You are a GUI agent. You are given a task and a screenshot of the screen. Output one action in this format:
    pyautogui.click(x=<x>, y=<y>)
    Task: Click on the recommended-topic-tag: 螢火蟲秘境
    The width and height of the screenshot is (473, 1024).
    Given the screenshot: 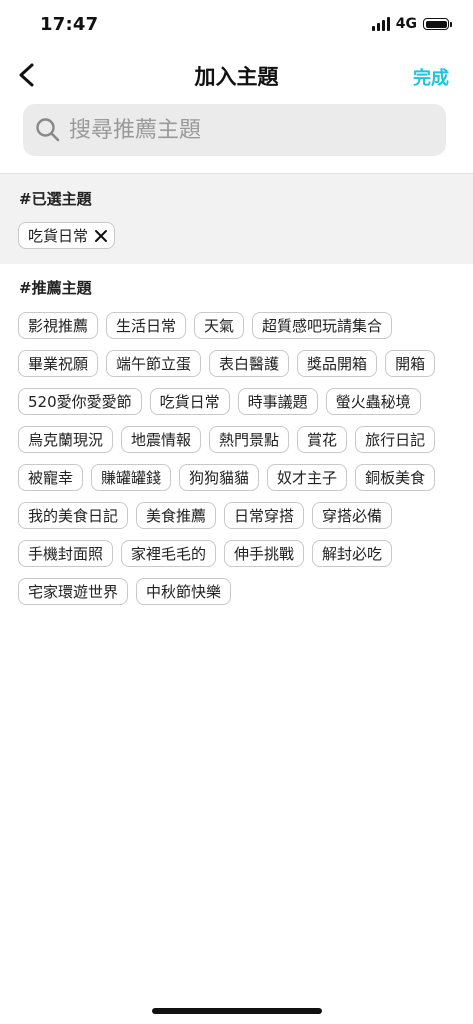 What is the action you would take?
    pyautogui.click(x=373, y=401)
    